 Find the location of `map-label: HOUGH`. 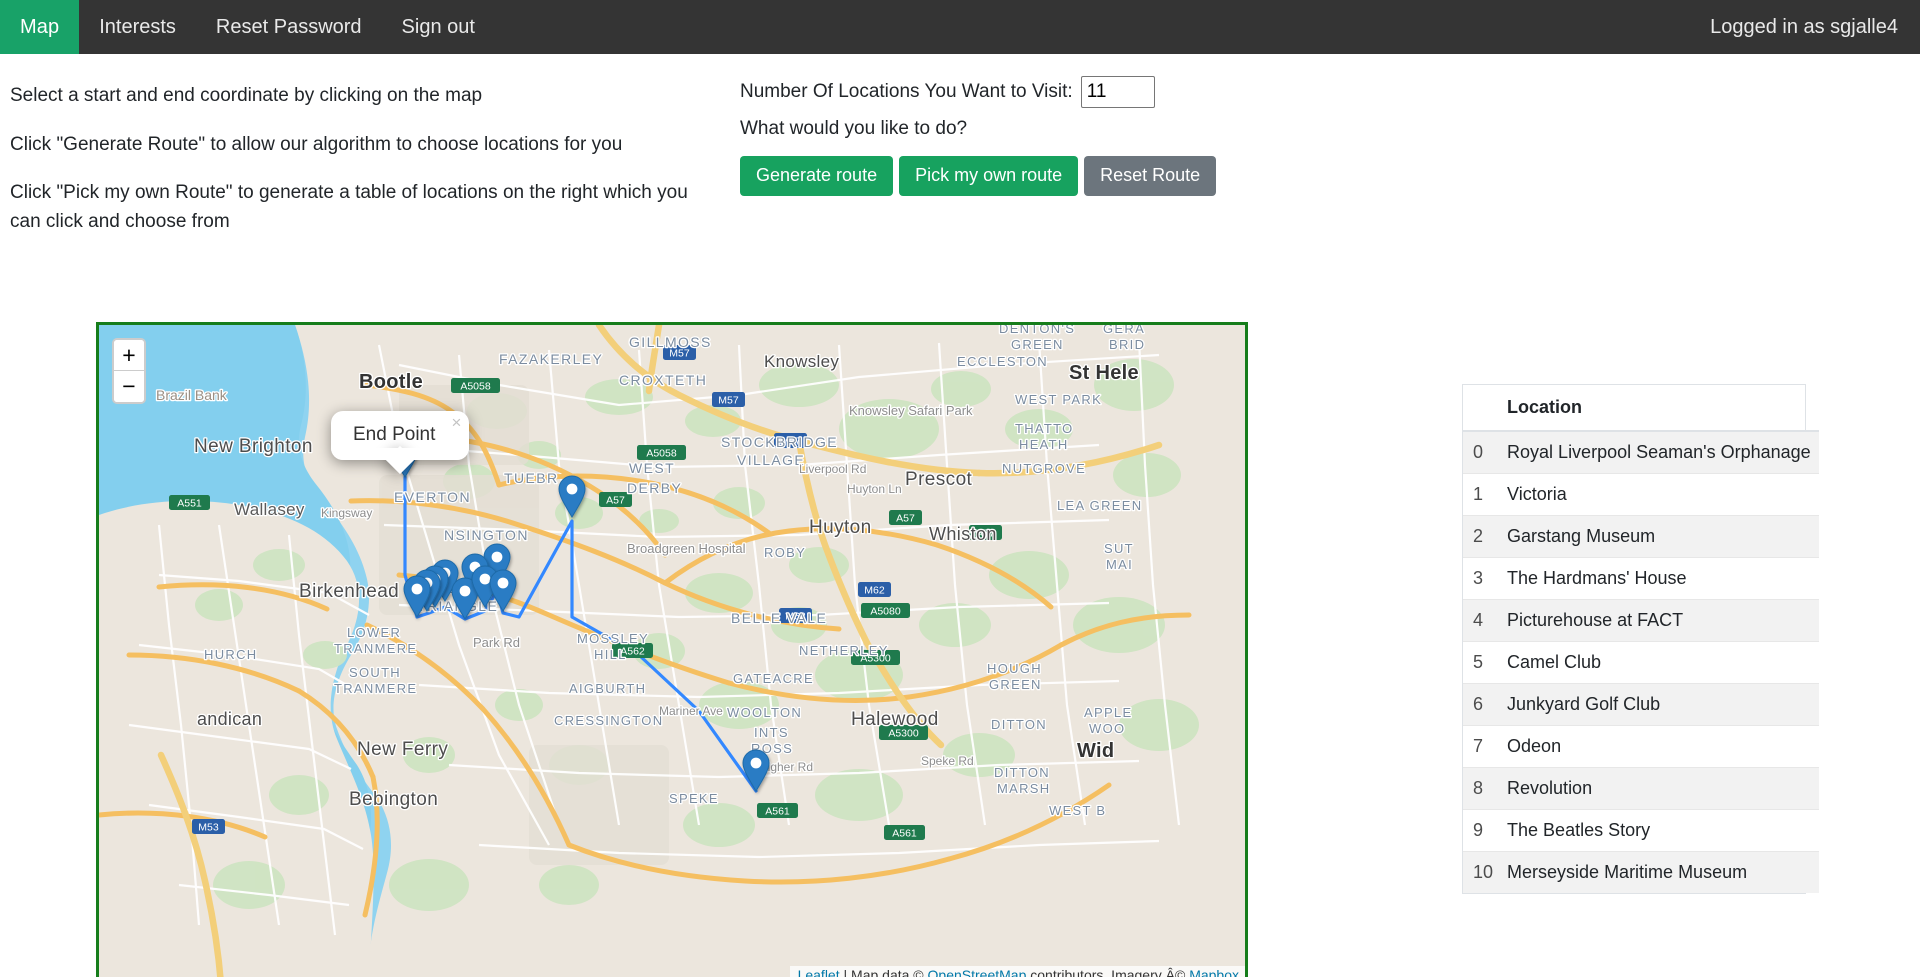

map-label: HOUGH is located at coordinates (1014, 668).